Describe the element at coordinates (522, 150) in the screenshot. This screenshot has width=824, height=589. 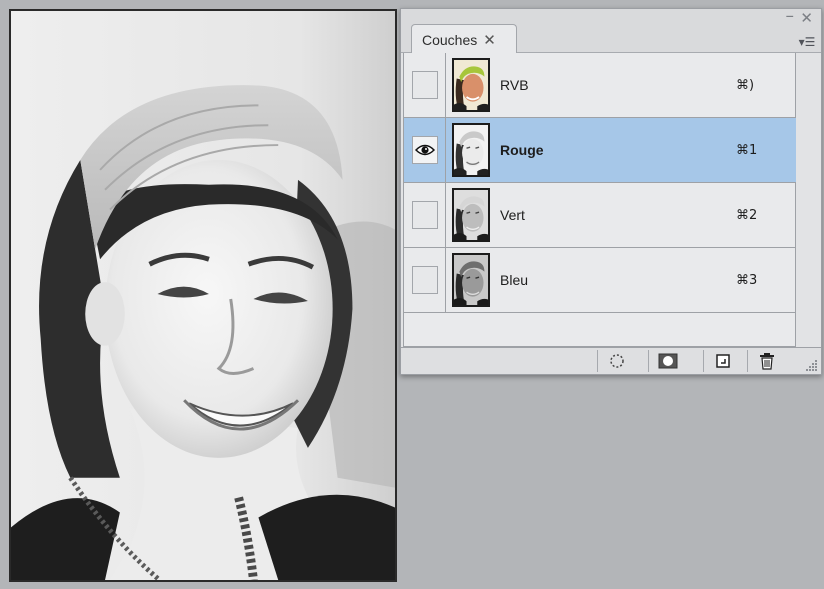
I see `channel-name: Rouge` at that location.